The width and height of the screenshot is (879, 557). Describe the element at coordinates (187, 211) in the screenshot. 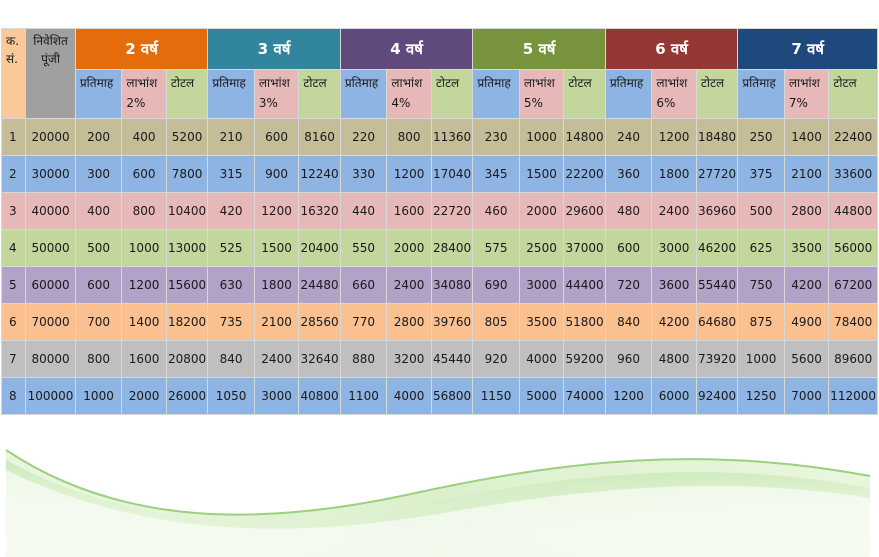

I see `total-cell: 10400` at that location.